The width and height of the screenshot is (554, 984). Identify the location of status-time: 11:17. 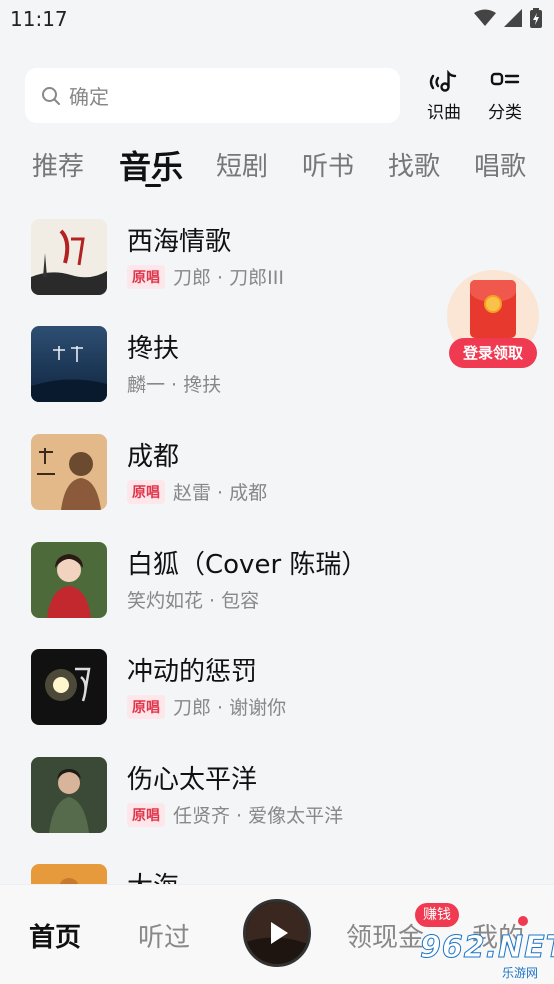
(39, 19).